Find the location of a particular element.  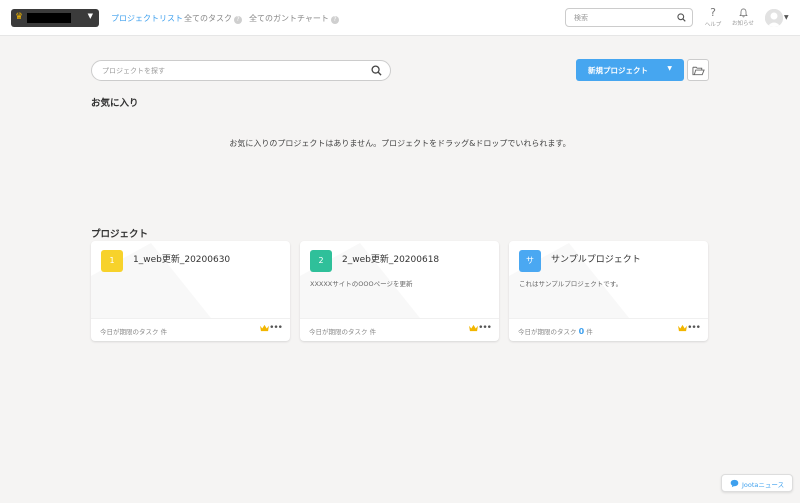

project-name: 2_web更新_20200618 is located at coordinates (390, 258).